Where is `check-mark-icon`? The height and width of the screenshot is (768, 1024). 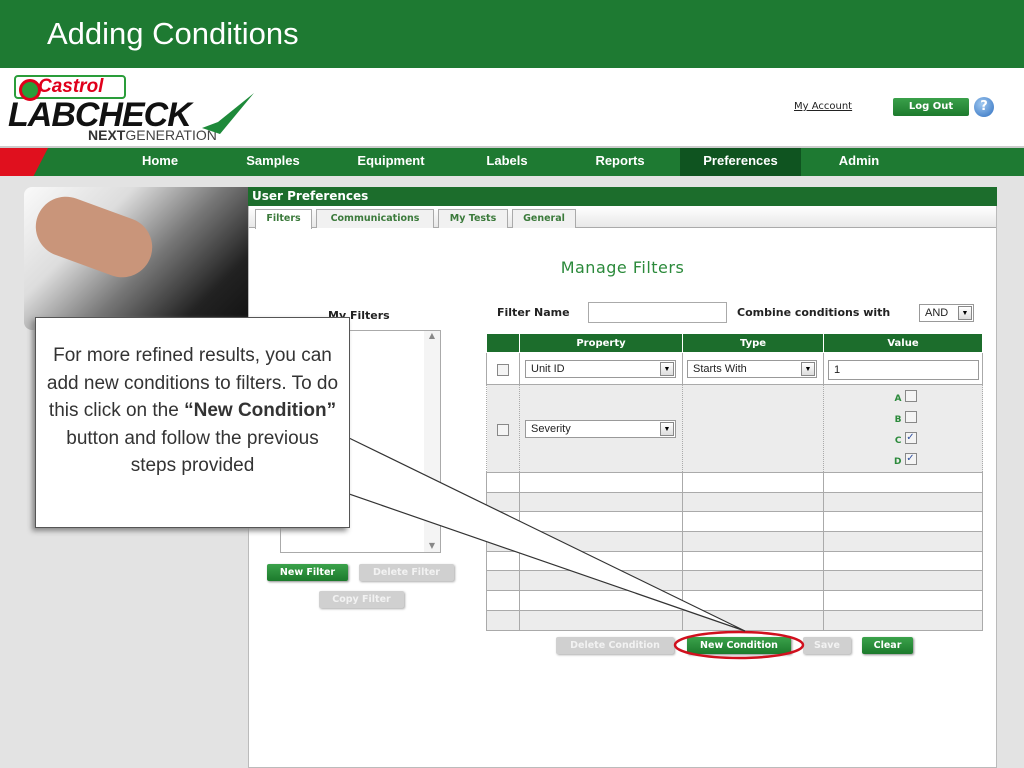 check-mark-icon is located at coordinates (228, 113).